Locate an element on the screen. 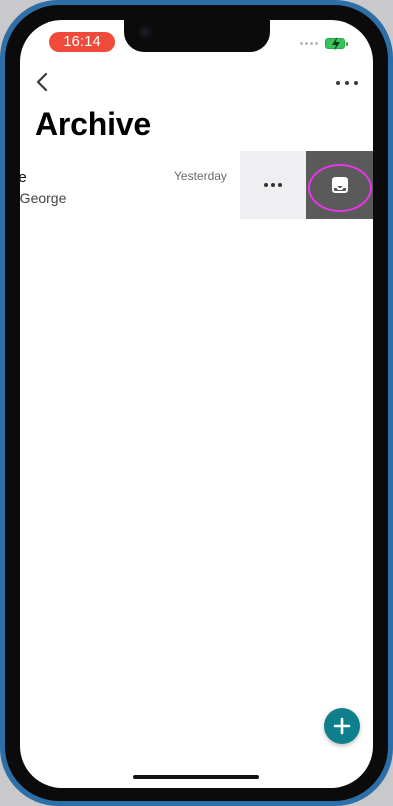 The height and width of the screenshot is (806, 393). list-item: ne o George Yesterday is located at coordinates (196, 185).